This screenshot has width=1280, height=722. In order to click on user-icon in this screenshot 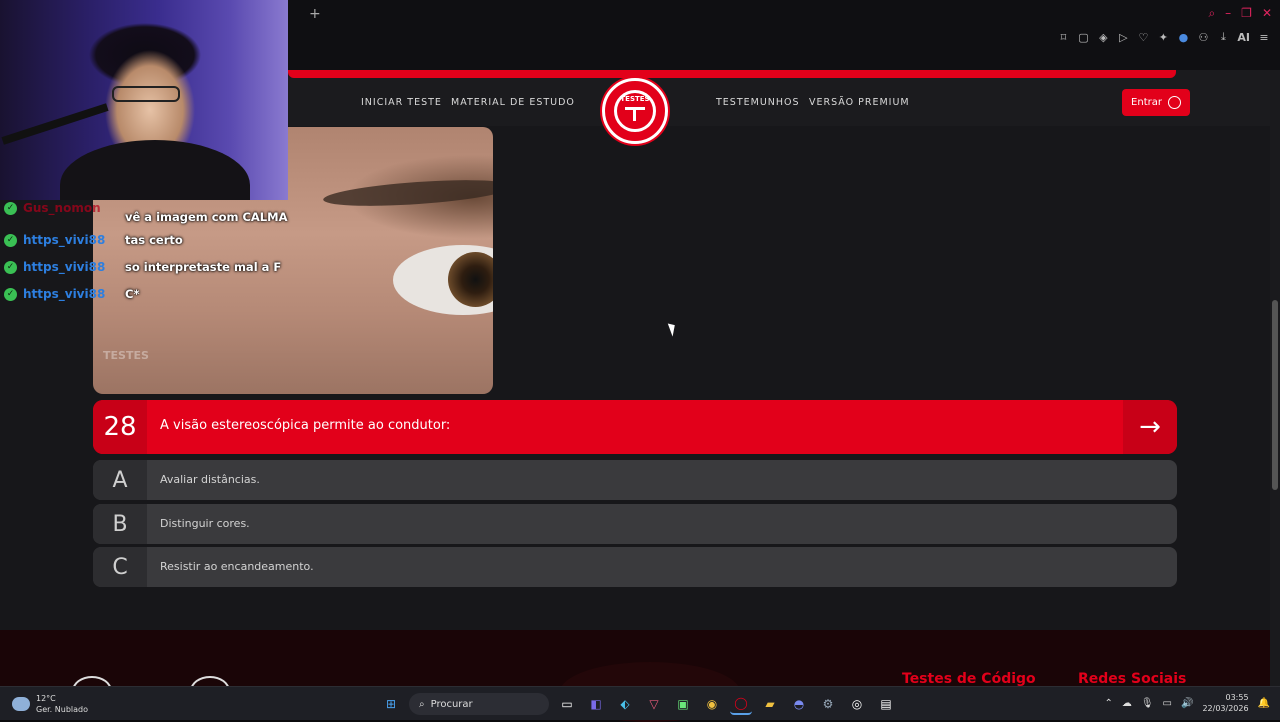, I will do `click(1174, 102)`.